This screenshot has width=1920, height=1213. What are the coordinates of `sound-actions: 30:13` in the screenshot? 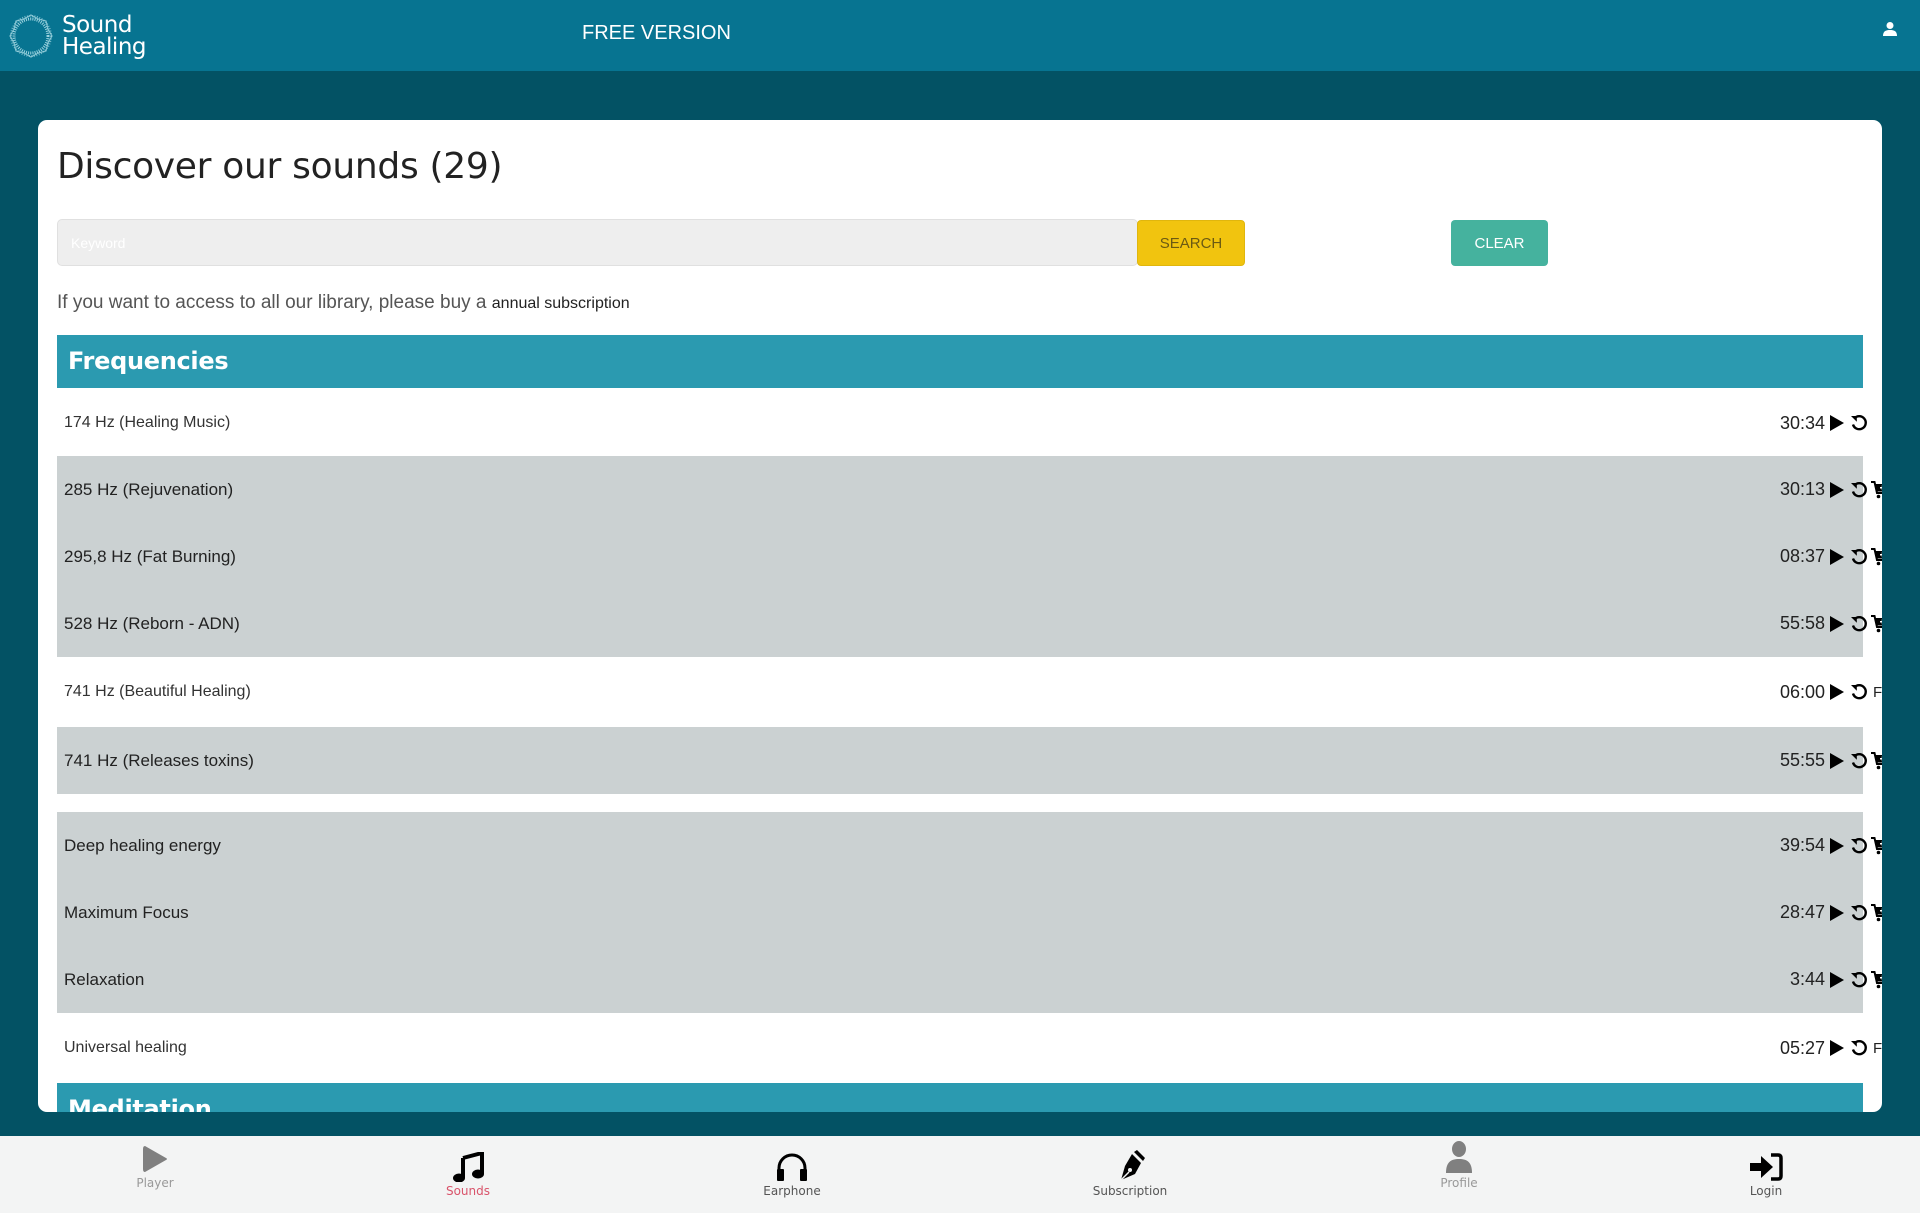 It's located at (1819, 490).